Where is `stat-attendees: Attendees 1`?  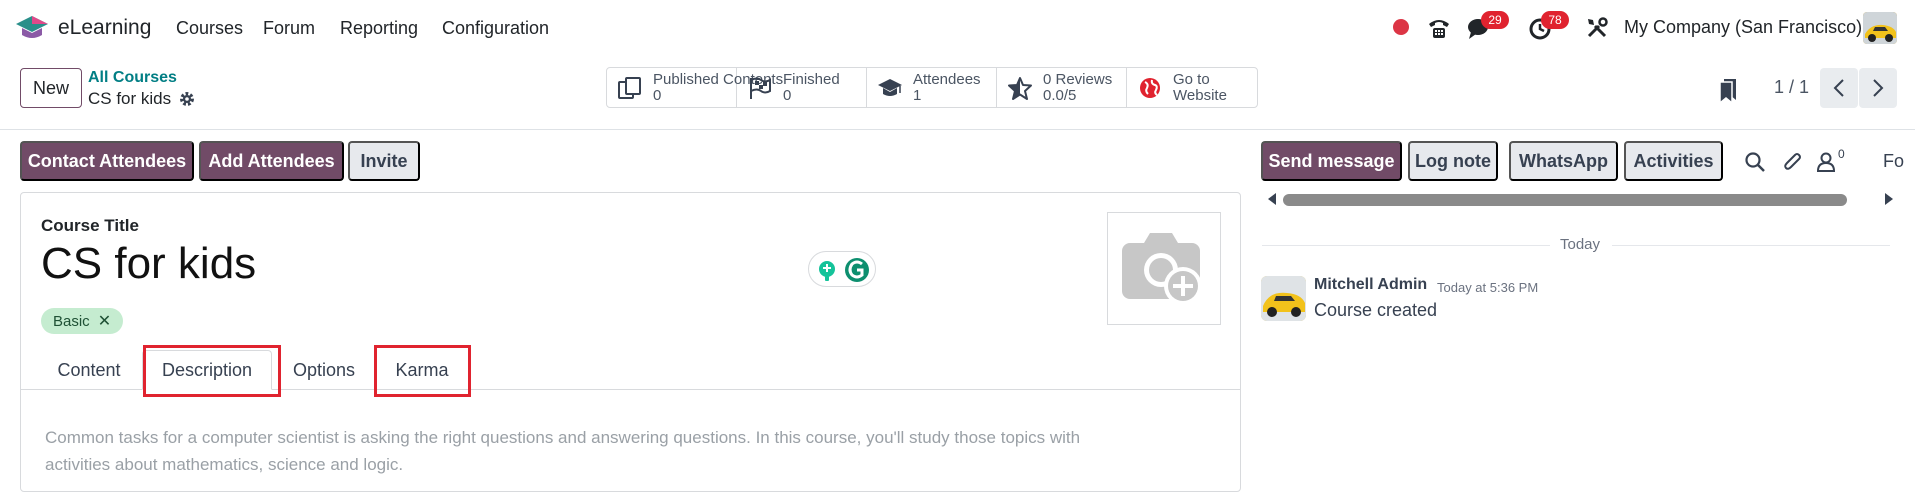 stat-attendees: Attendees 1 is located at coordinates (932, 87).